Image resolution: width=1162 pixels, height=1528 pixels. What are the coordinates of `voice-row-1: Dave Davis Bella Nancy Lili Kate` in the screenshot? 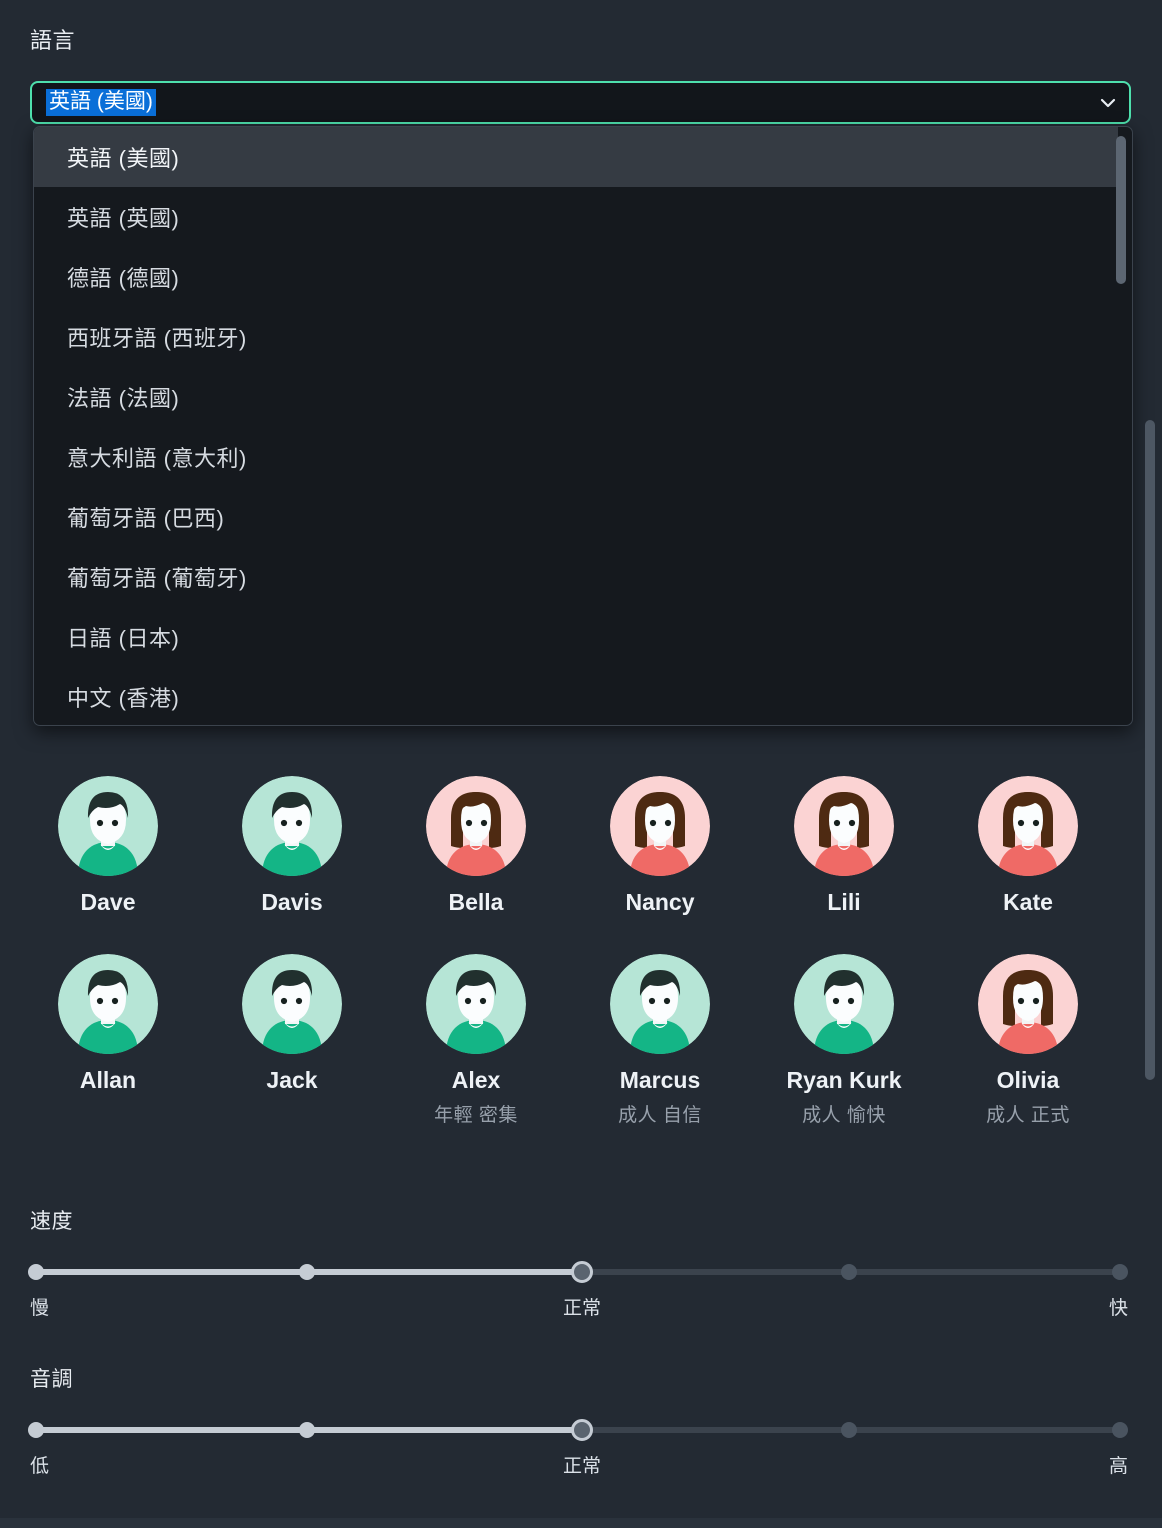 It's located at (570, 839).